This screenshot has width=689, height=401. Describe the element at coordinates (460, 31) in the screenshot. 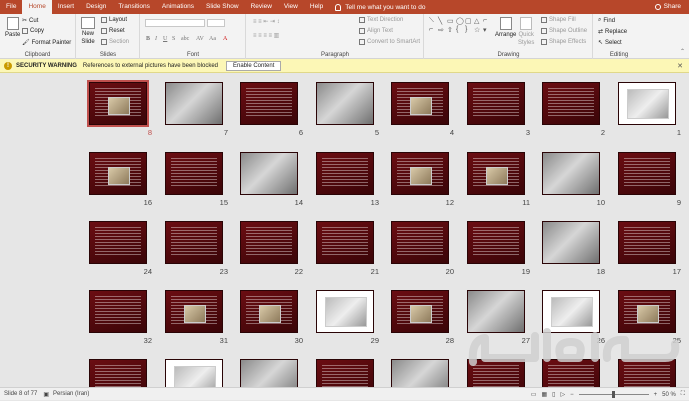

I see `shapes-gallery: ⟍ ╲ ▭ ◯ ▢ △ ⌐ ⌐ ⇨ ⇧ { } ☆ ▾` at that location.